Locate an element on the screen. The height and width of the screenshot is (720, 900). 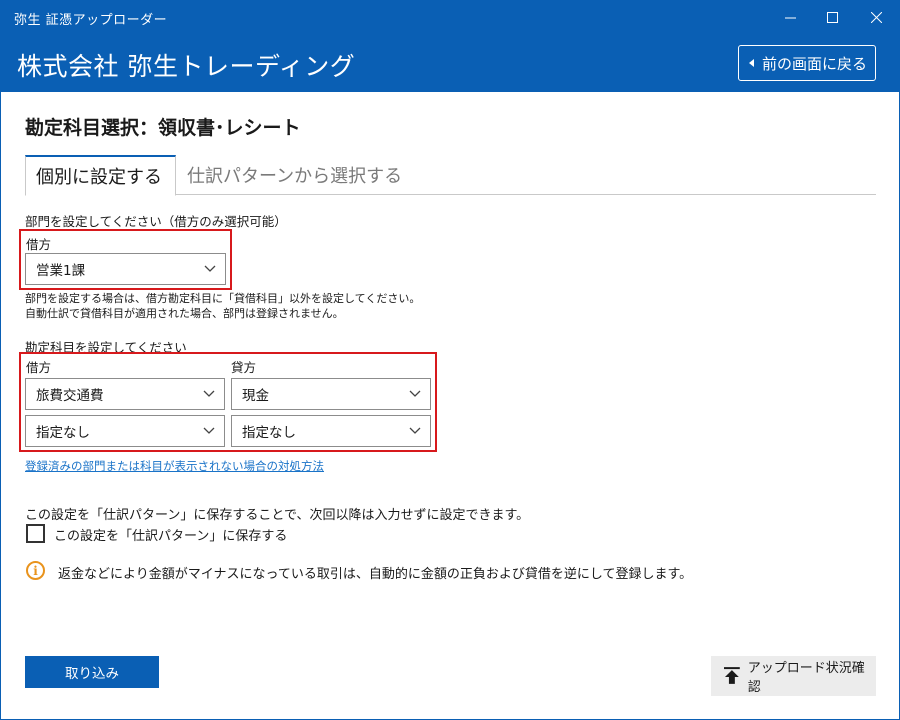
company-name: 株式会社 弥生トレーディング is located at coordinates (186, 66).